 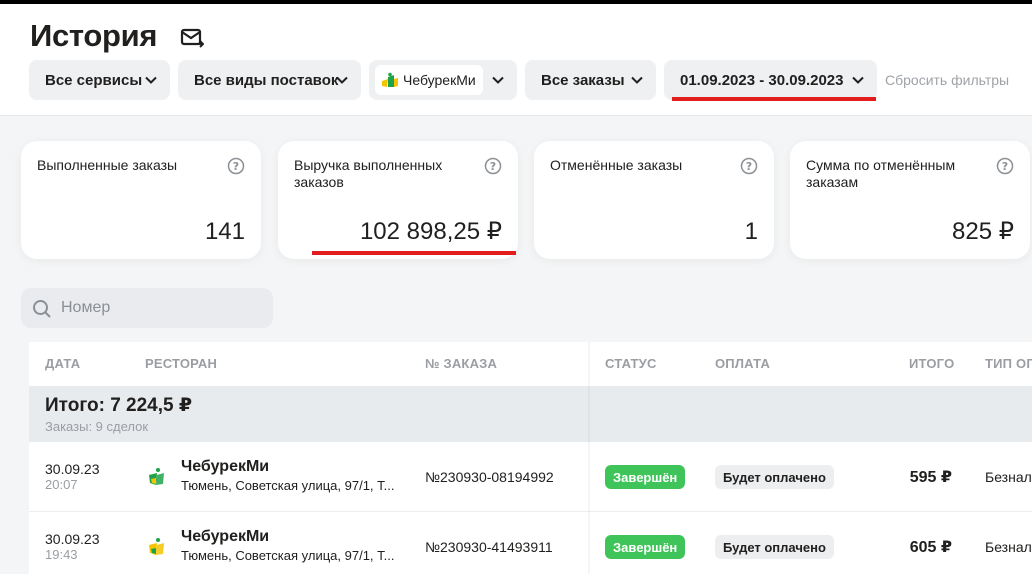 I want to click on filter-orders-label: Все заказы, so click(x=583, y=80).